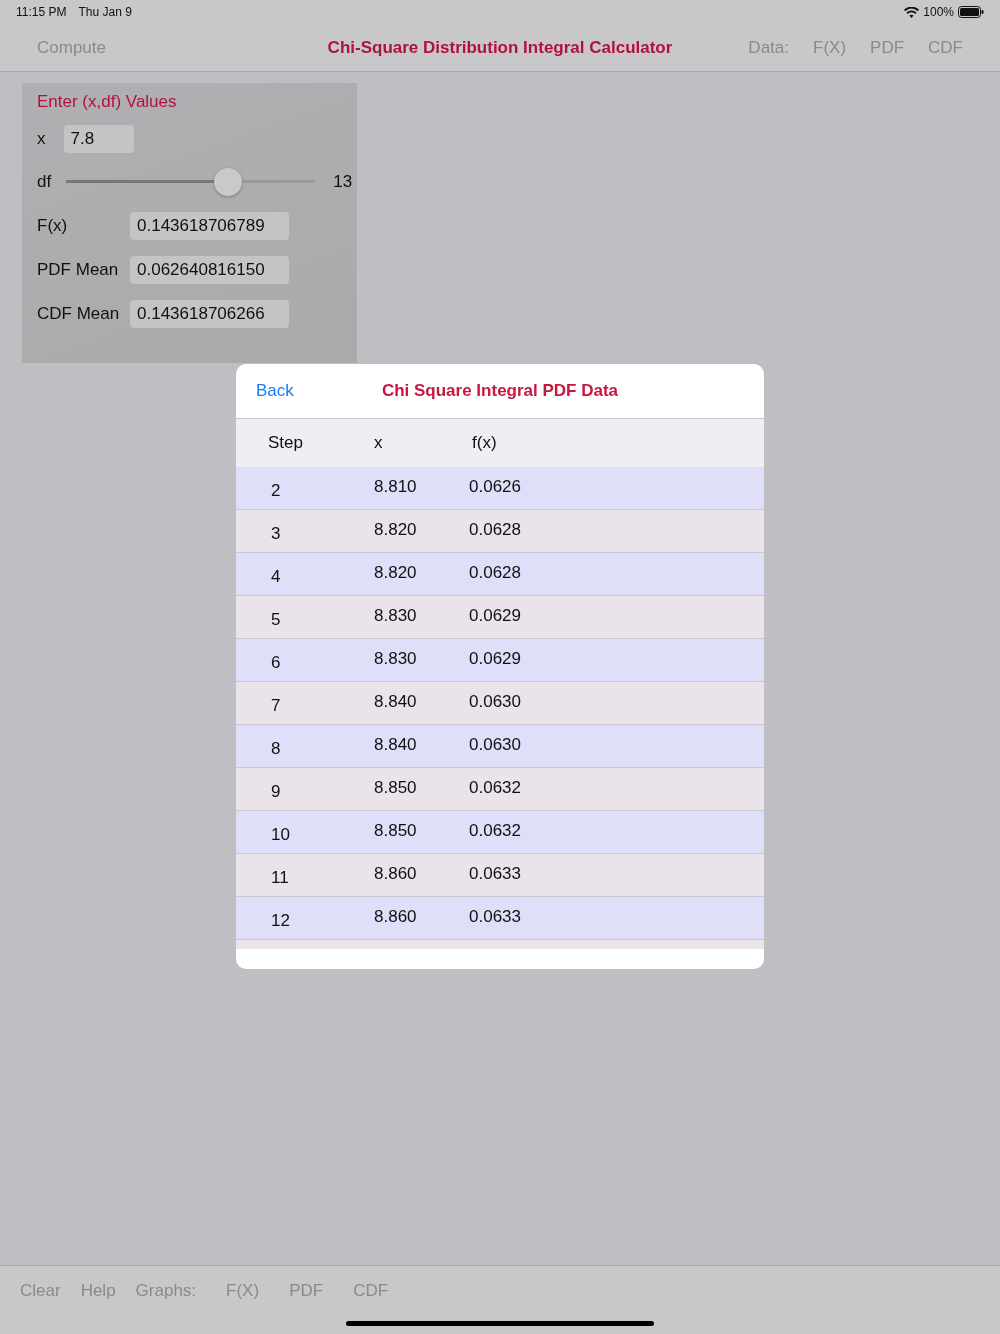  I want to click on x-label: x, so click(41, 139).